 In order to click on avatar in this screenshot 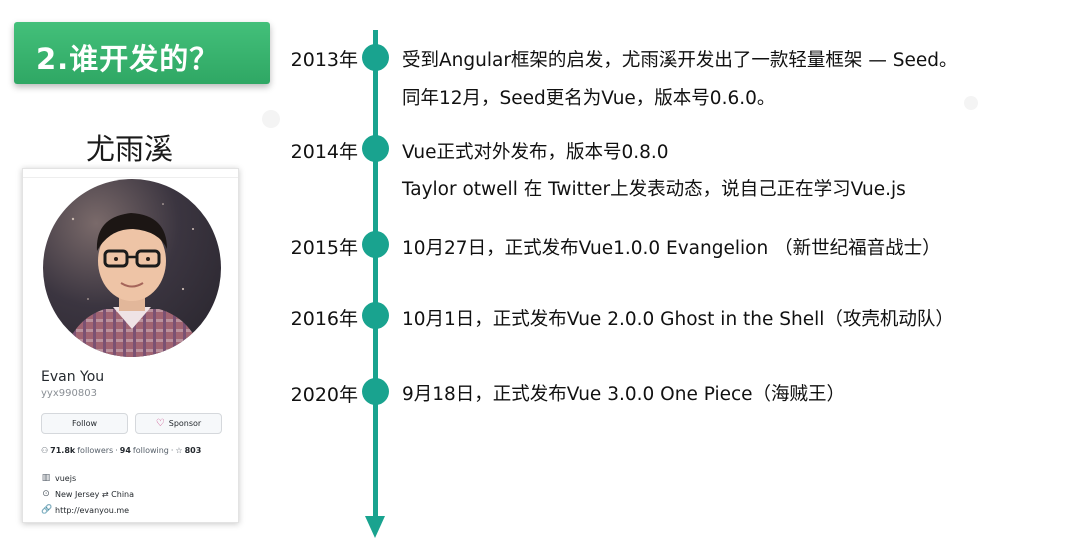, I will do `click(132, 268)`.